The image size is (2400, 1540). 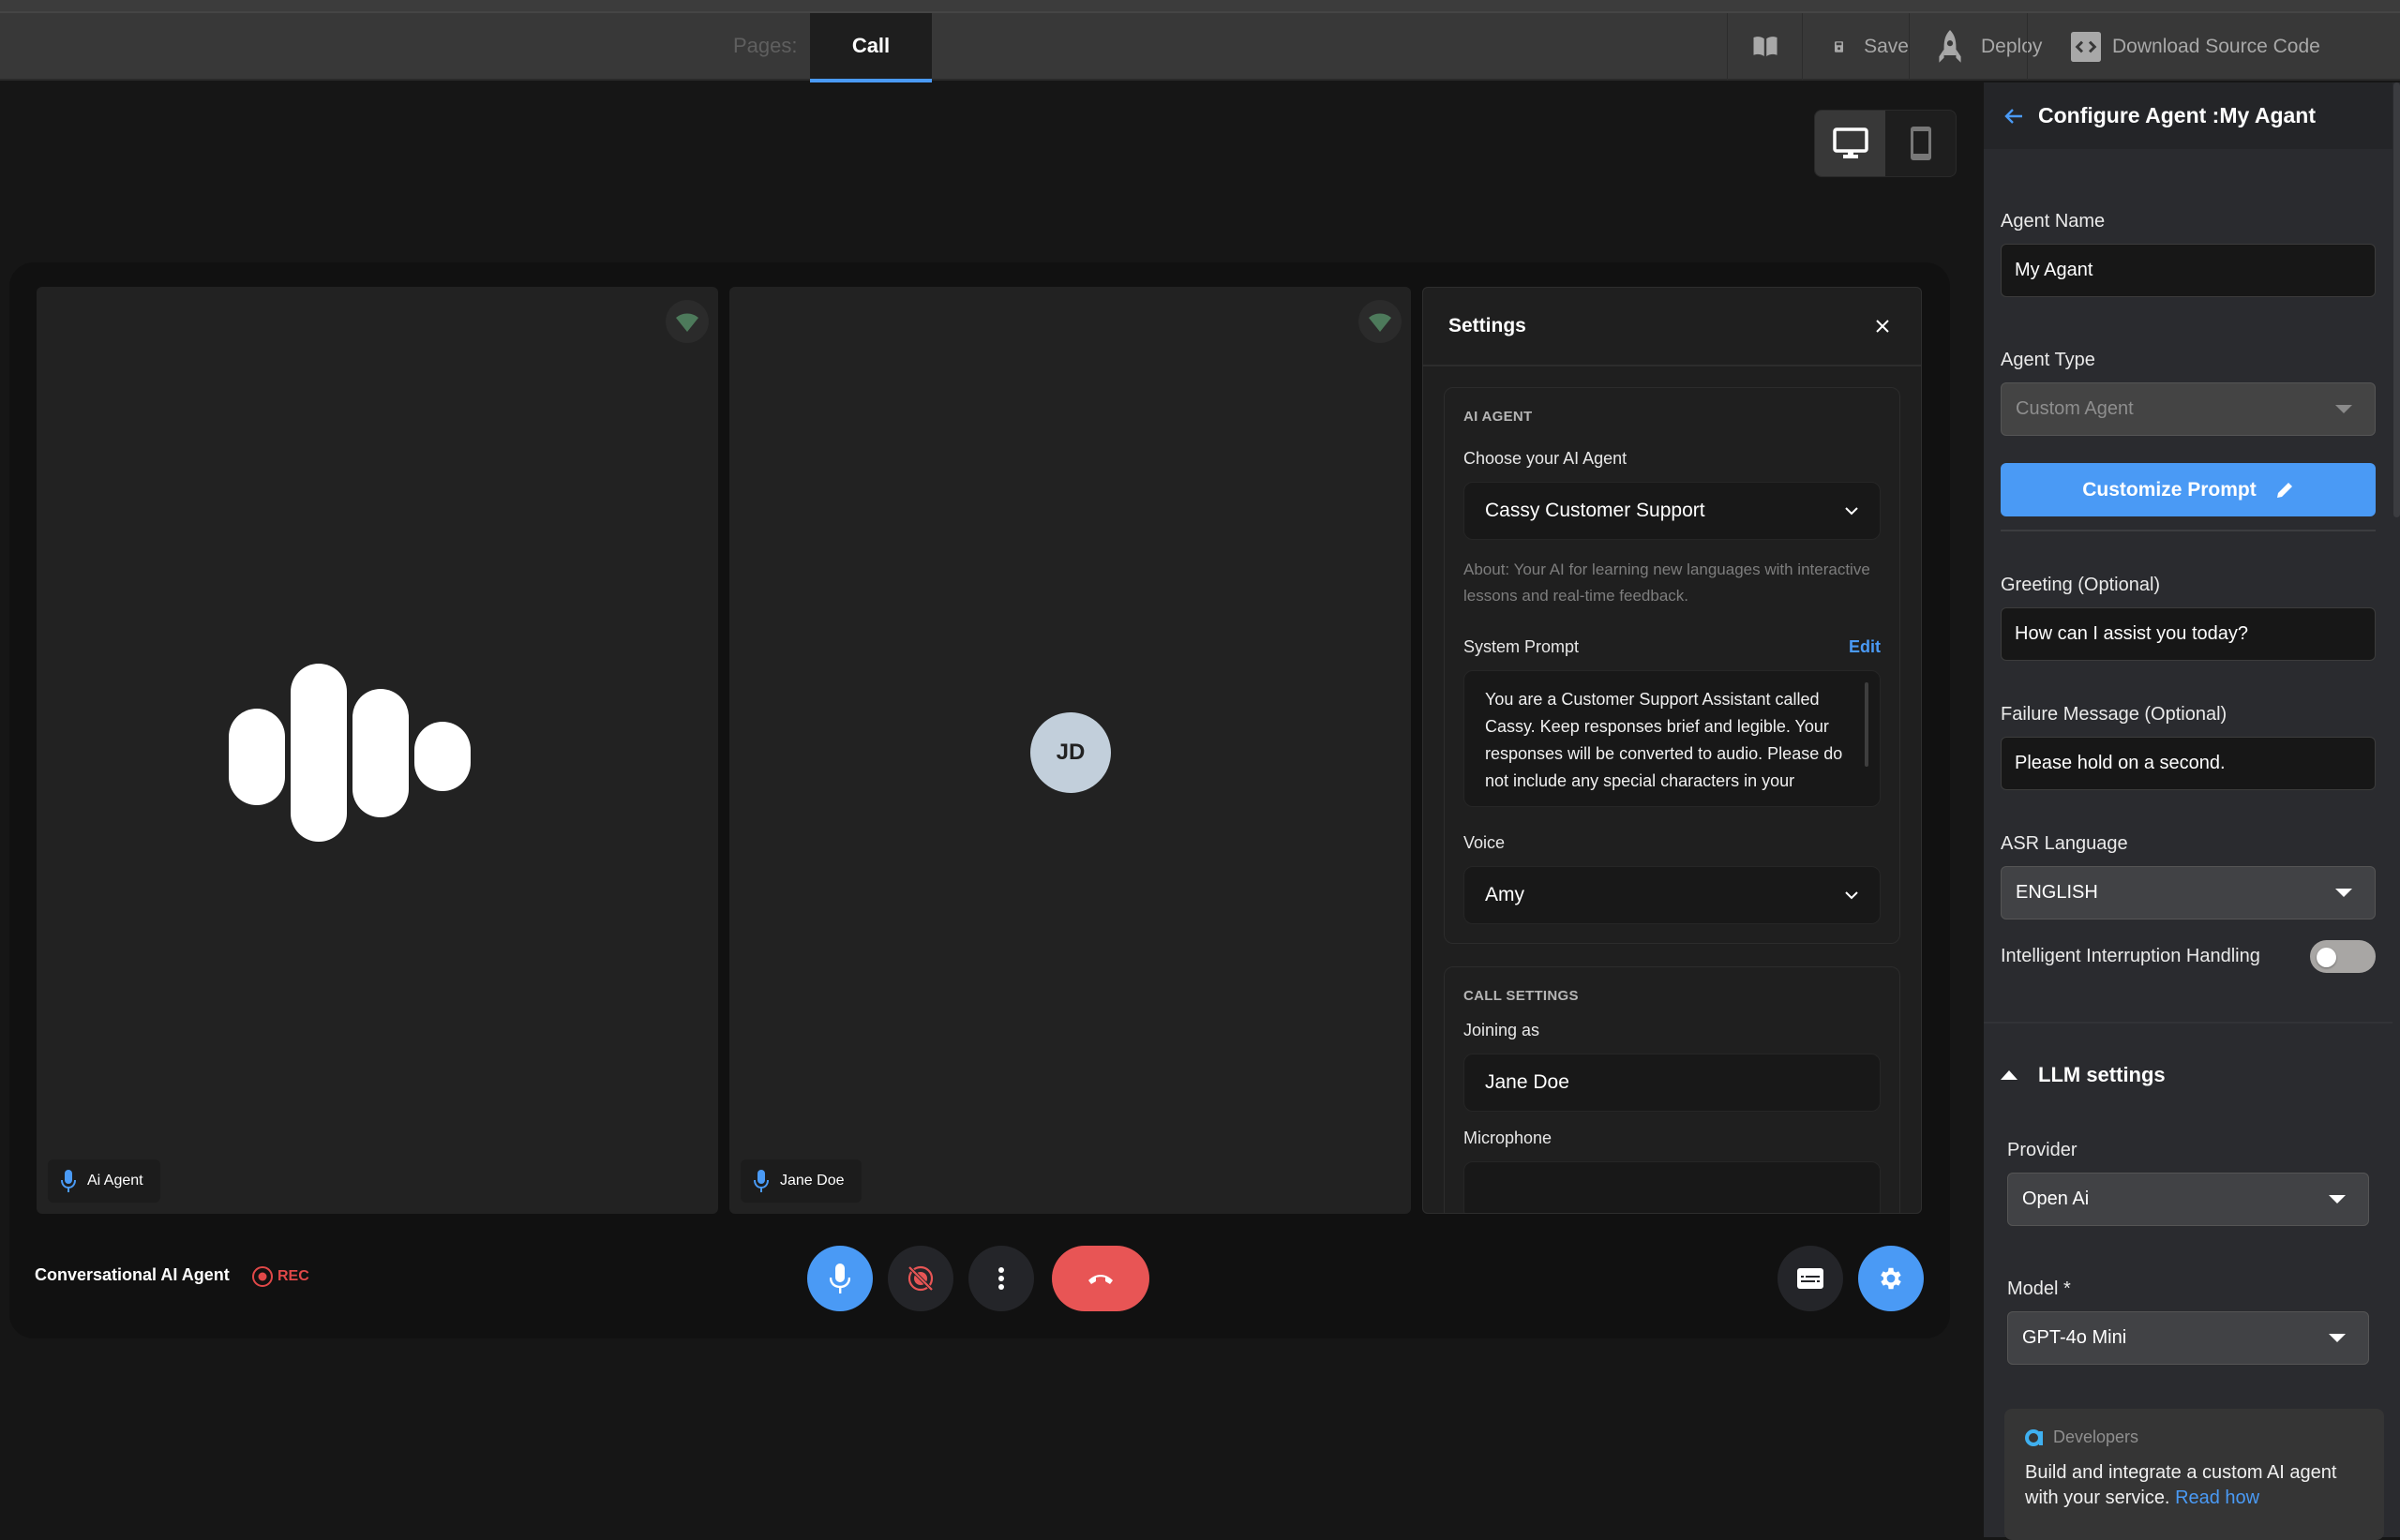 What do you see at coordinates (2009, 1075) in the screenshot?
I see `caret-up-icon` at bounding box center [2009, 1075].